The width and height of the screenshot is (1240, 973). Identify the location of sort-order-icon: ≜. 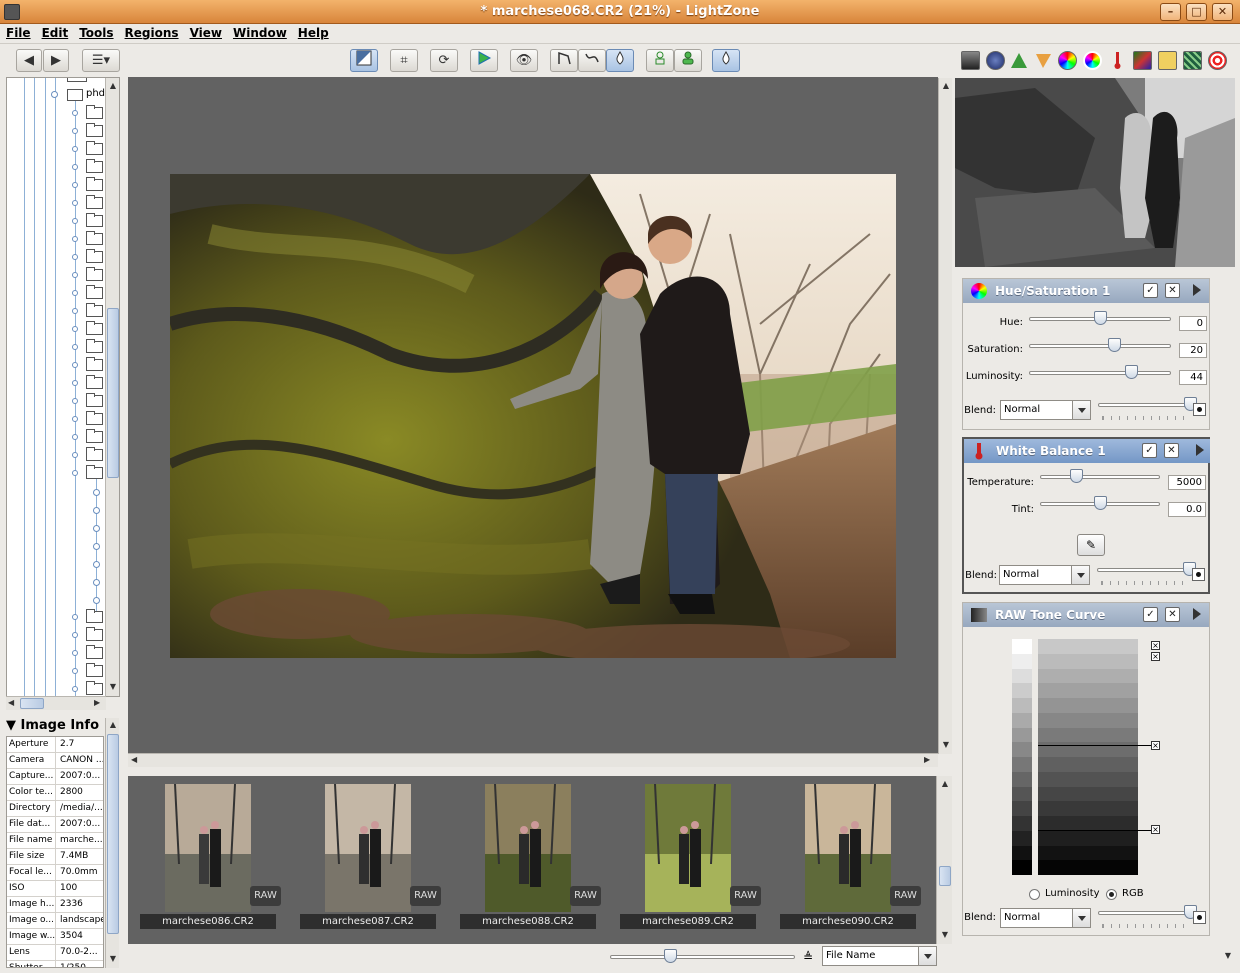
(808, 957).